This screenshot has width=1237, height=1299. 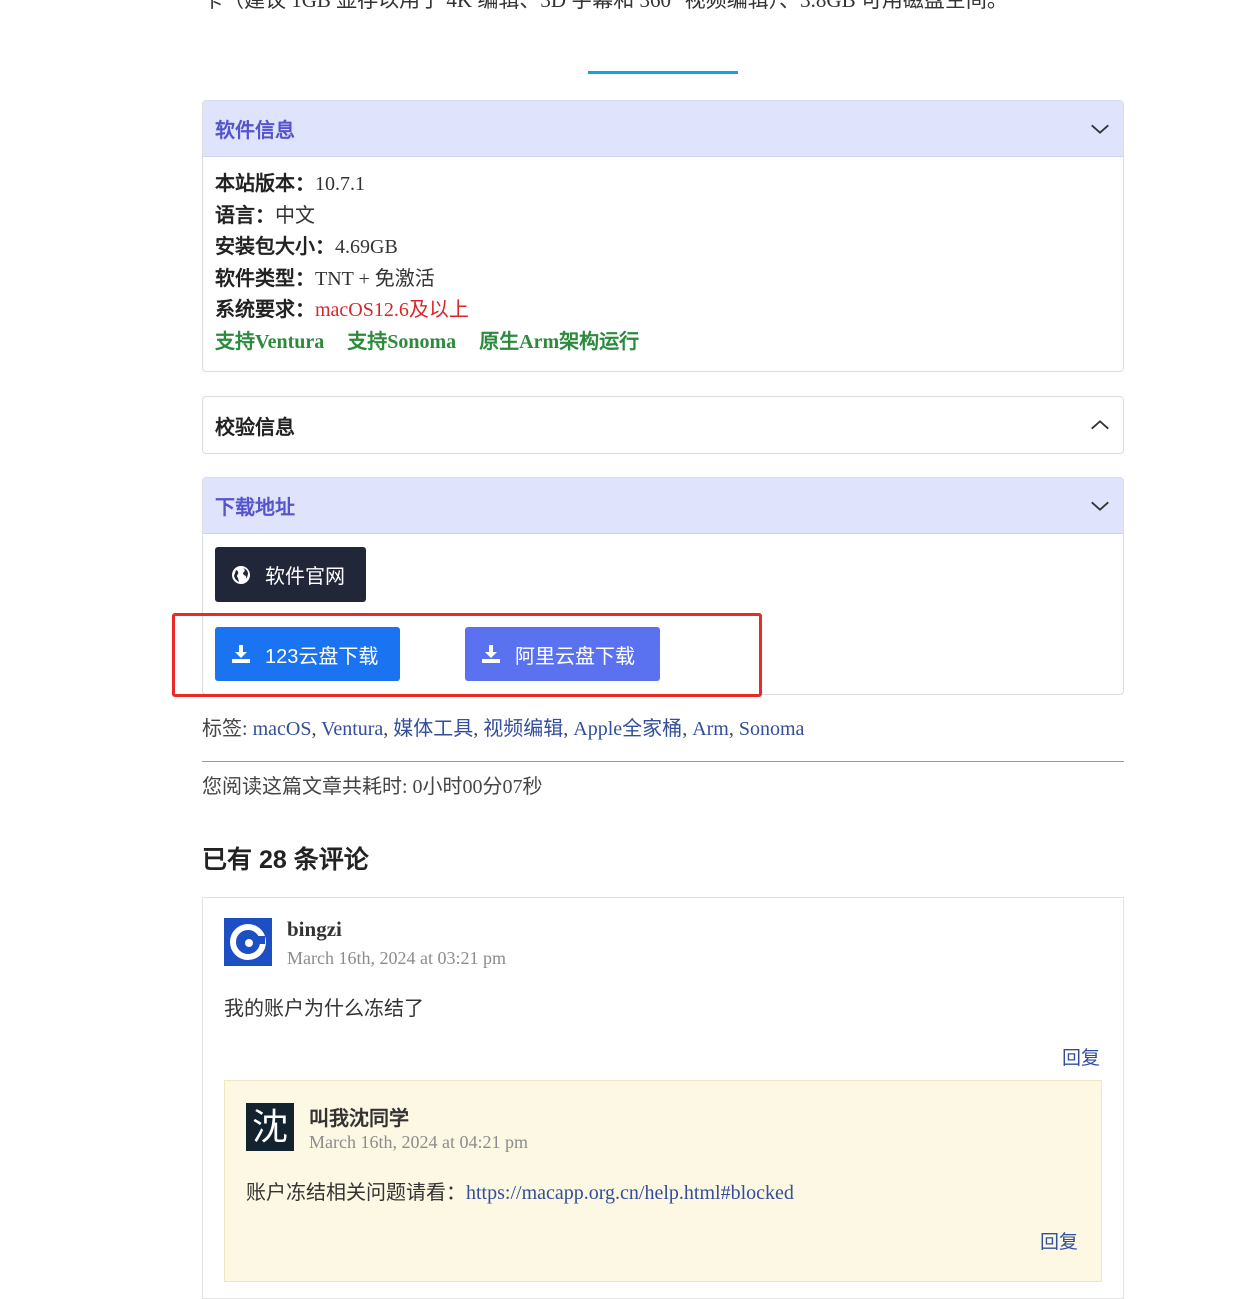 I want to click on software-info-title: 软件信息, so click(x=255, y=131).